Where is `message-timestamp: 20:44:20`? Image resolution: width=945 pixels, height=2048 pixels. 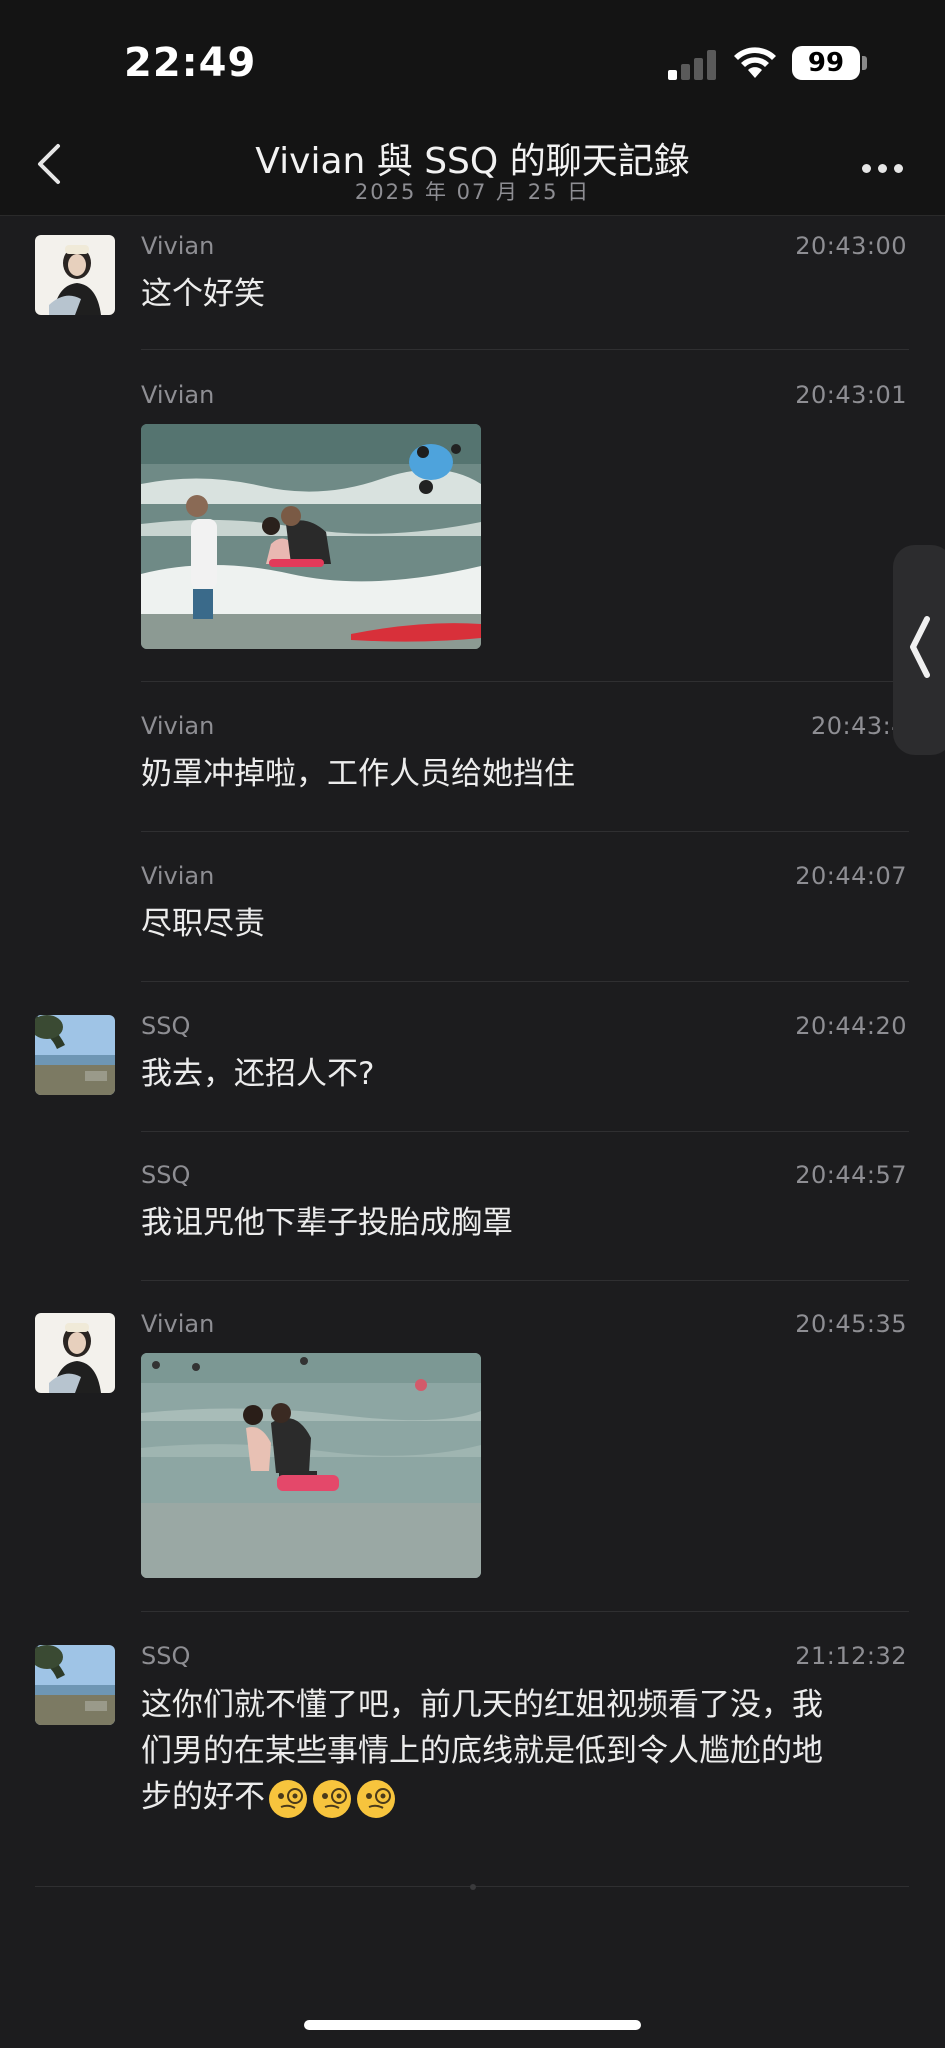
message-timestamp: 20:44:20 is located at coordinates (851, 1026).